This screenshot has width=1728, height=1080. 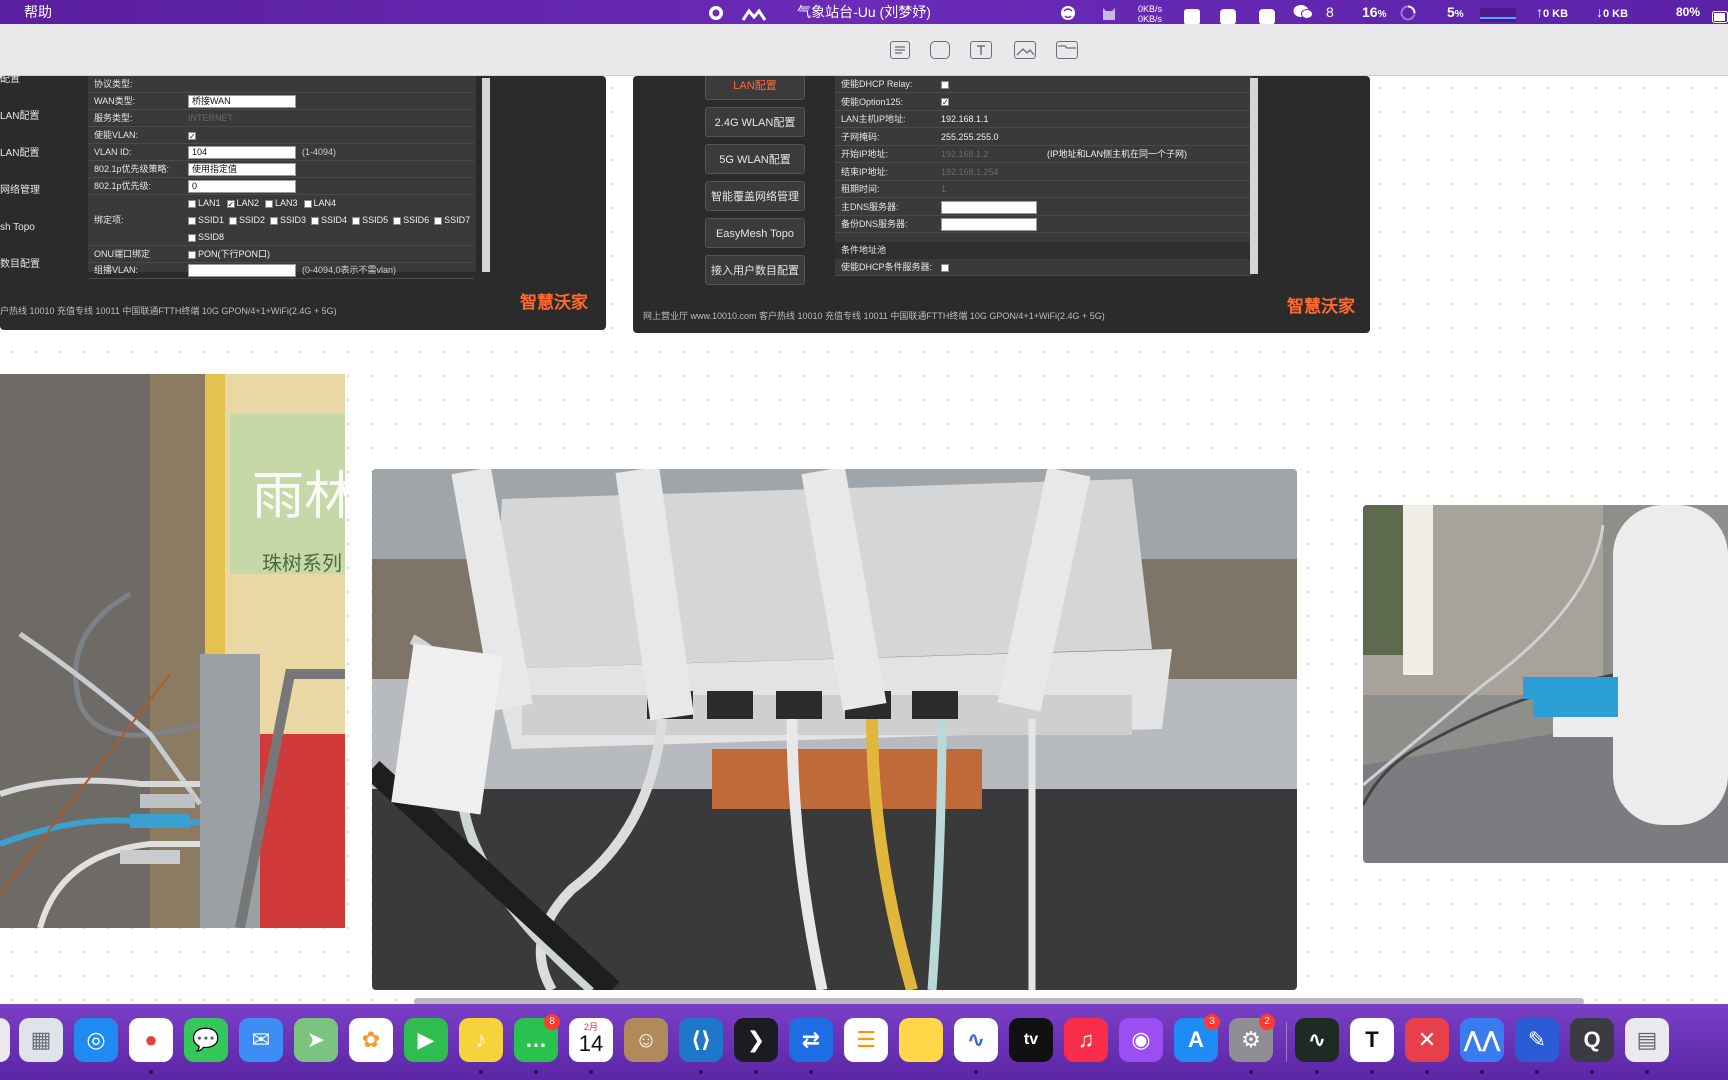 I want to click on brand-logo-right: 智慧沃家, so click(x=1321, y=306).